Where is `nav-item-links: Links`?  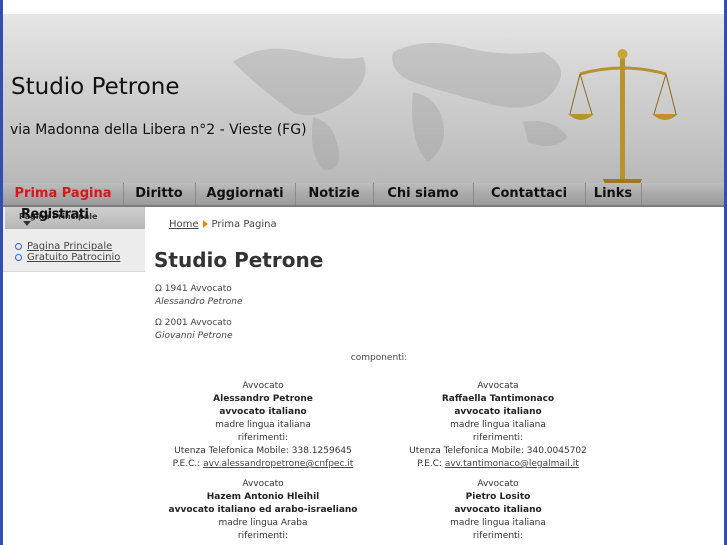
nav-item-links: Links is located at coordinates (613, 194).